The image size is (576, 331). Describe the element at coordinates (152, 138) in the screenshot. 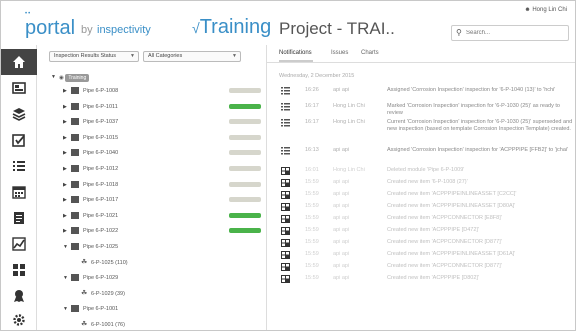

I see `tree-row: ▶ Pipe 6-P-1015` at that location.